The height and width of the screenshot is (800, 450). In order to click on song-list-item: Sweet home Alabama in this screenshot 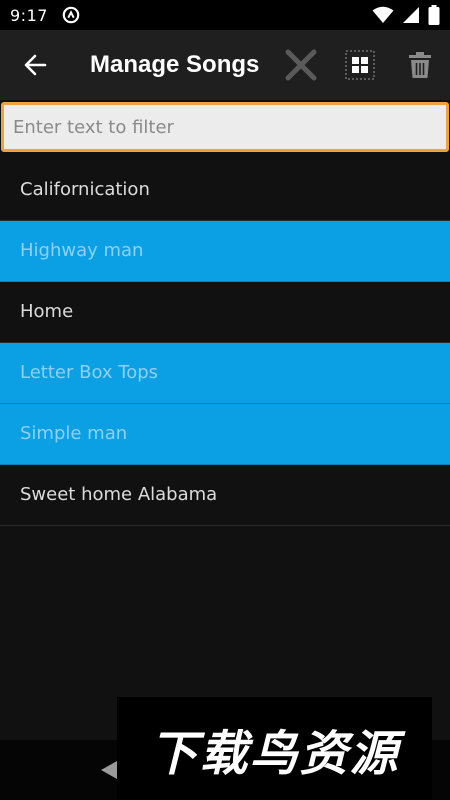, I will do `click(225, 495)`.